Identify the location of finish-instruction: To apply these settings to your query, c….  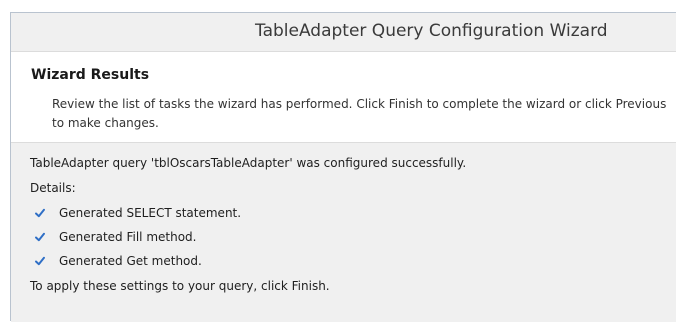
(180, 286).